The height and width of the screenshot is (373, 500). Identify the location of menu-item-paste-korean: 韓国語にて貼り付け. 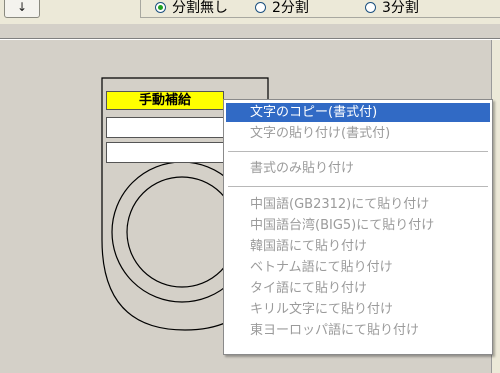
(358, 246).